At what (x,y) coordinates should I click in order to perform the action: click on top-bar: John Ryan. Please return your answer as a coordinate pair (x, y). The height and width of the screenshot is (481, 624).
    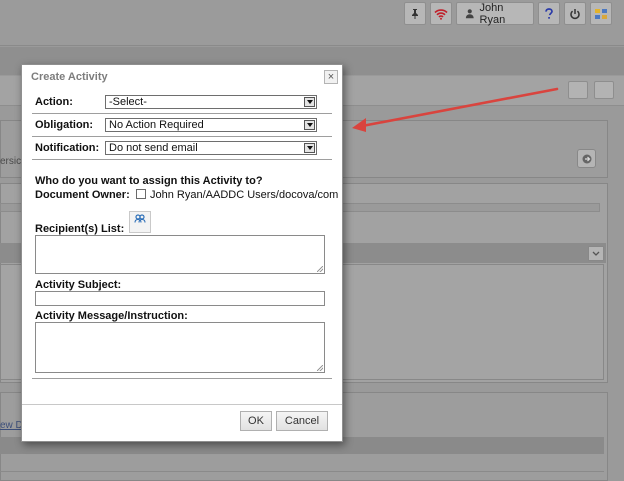
    Looking at the image, I should click on (312, 23).